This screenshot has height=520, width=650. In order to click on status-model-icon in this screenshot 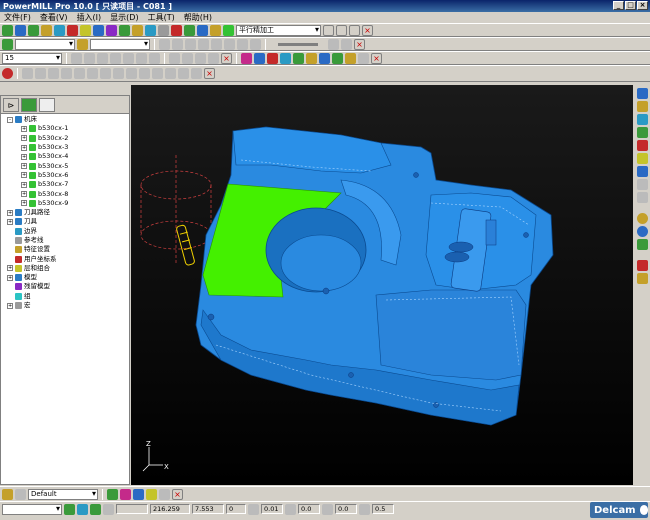, I will do `click(125, 494)`.